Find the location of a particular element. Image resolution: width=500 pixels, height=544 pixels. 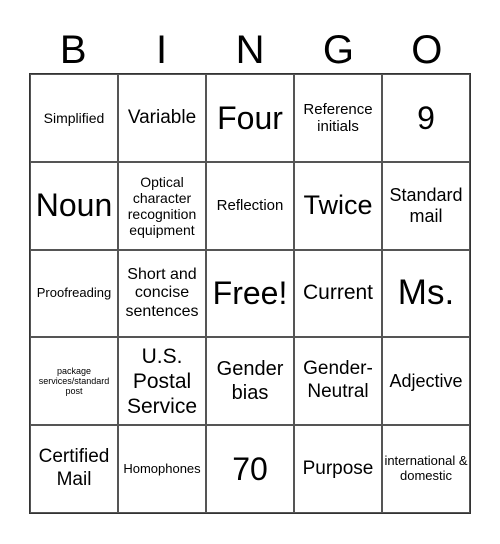

bingo-cell: 9 is located at coordinates (426, 118).